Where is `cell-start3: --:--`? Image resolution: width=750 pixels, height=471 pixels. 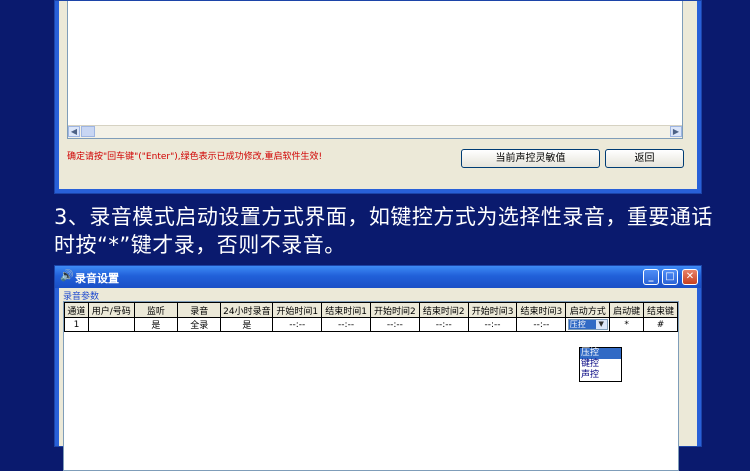
cell-start3: --:-- is located at coordinates (492, 324).